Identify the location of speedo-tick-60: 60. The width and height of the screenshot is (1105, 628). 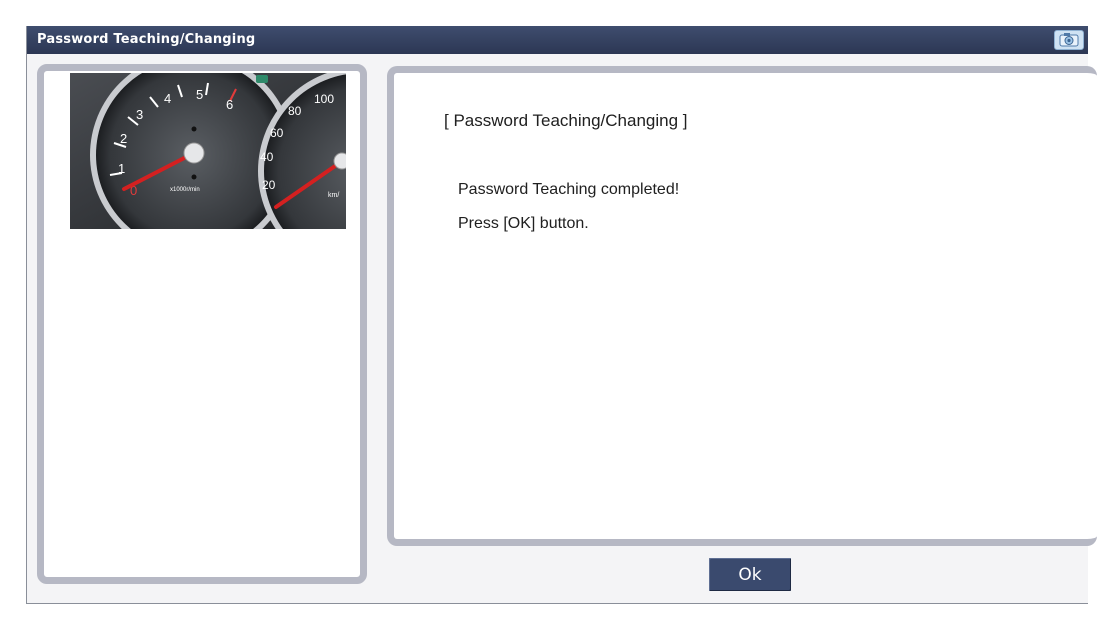
(277, 133).